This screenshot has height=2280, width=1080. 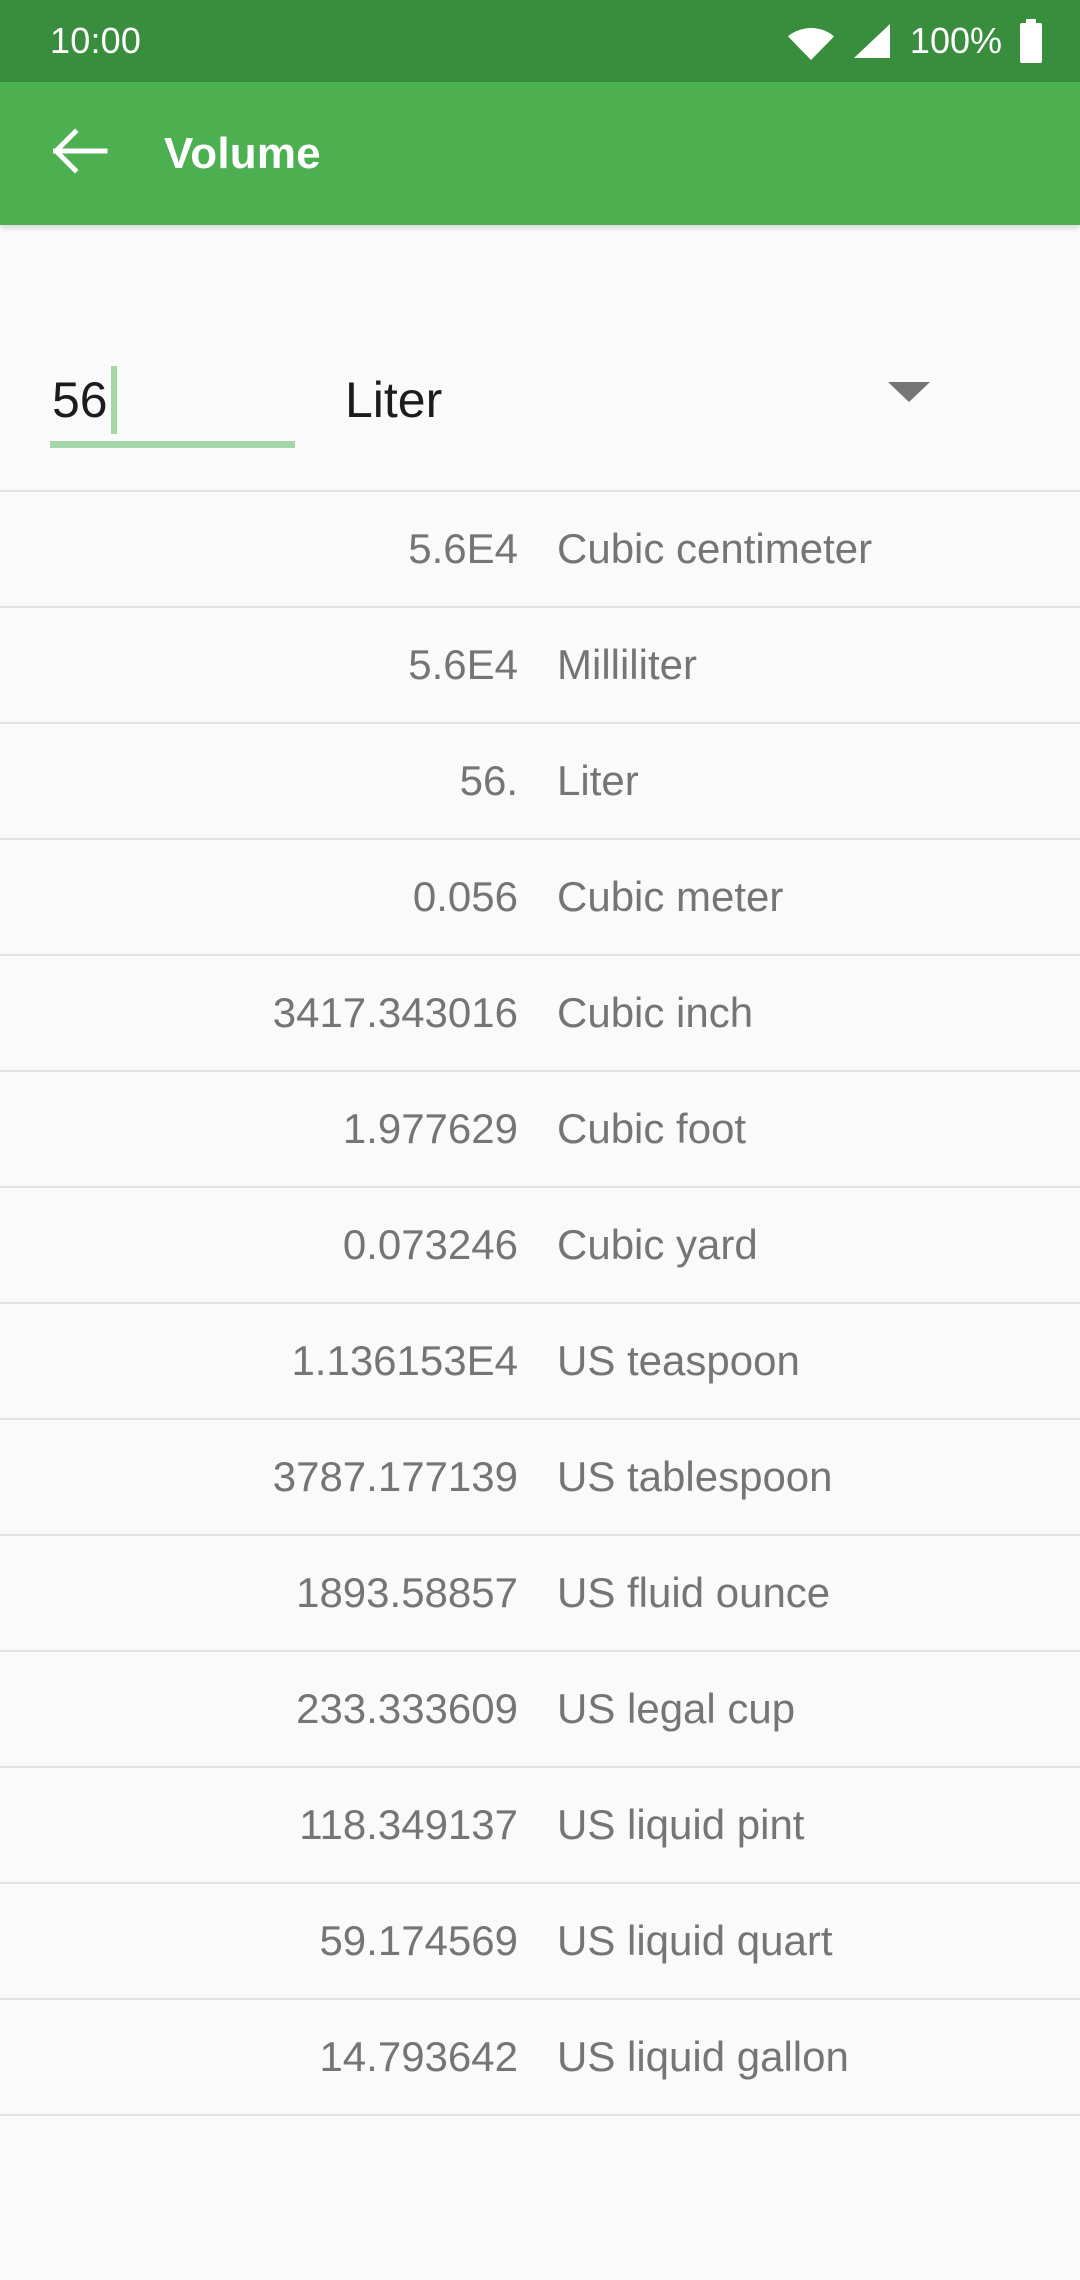 What do you see at coordinates (694, 1592) in the screenshot?
I see `result-unit-label: US fluid ounce` at bounding box center [694, 1592].